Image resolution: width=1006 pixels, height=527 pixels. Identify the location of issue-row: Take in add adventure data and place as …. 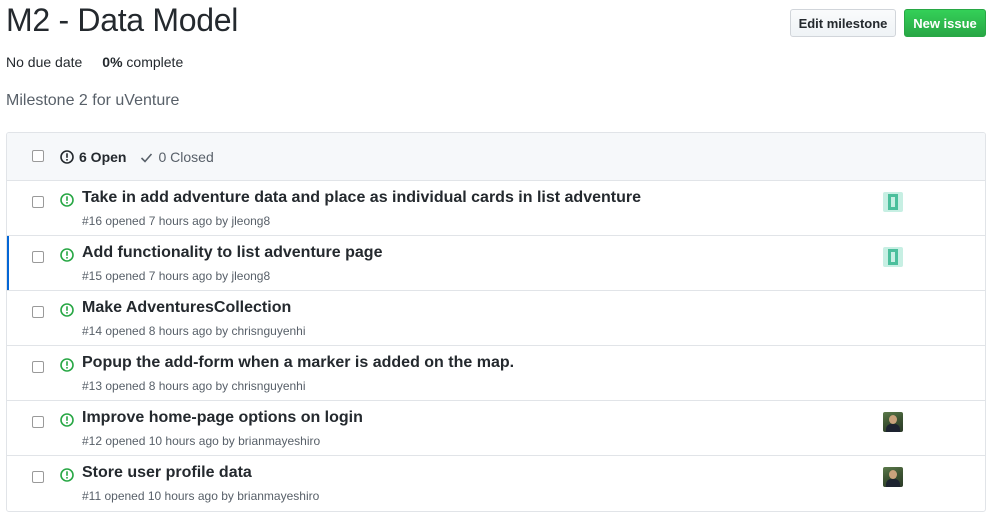
(496, 208).